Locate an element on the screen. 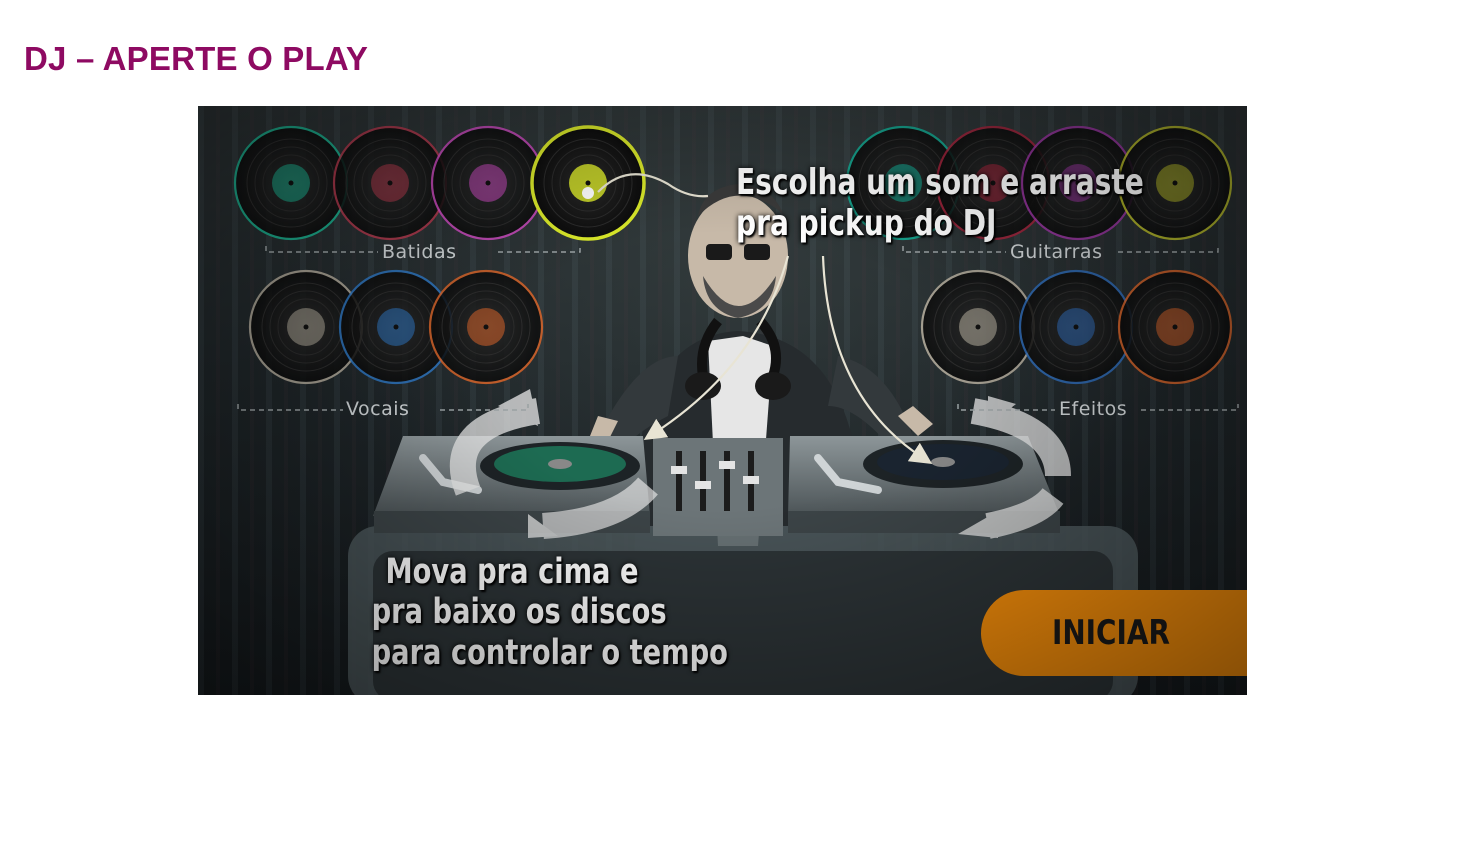  instruction-move-line-1: Mova pra cima e is located at coordinates (512, 572).